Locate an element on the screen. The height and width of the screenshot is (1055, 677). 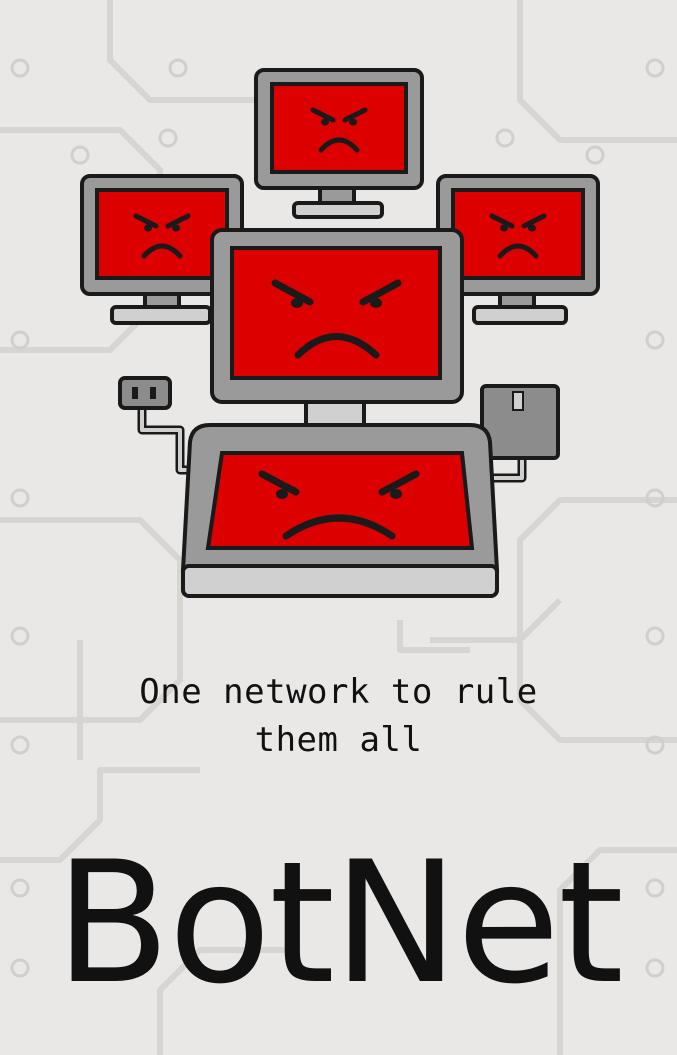
tagline-line-1: One network to rule is located at coordinates (338, 692).